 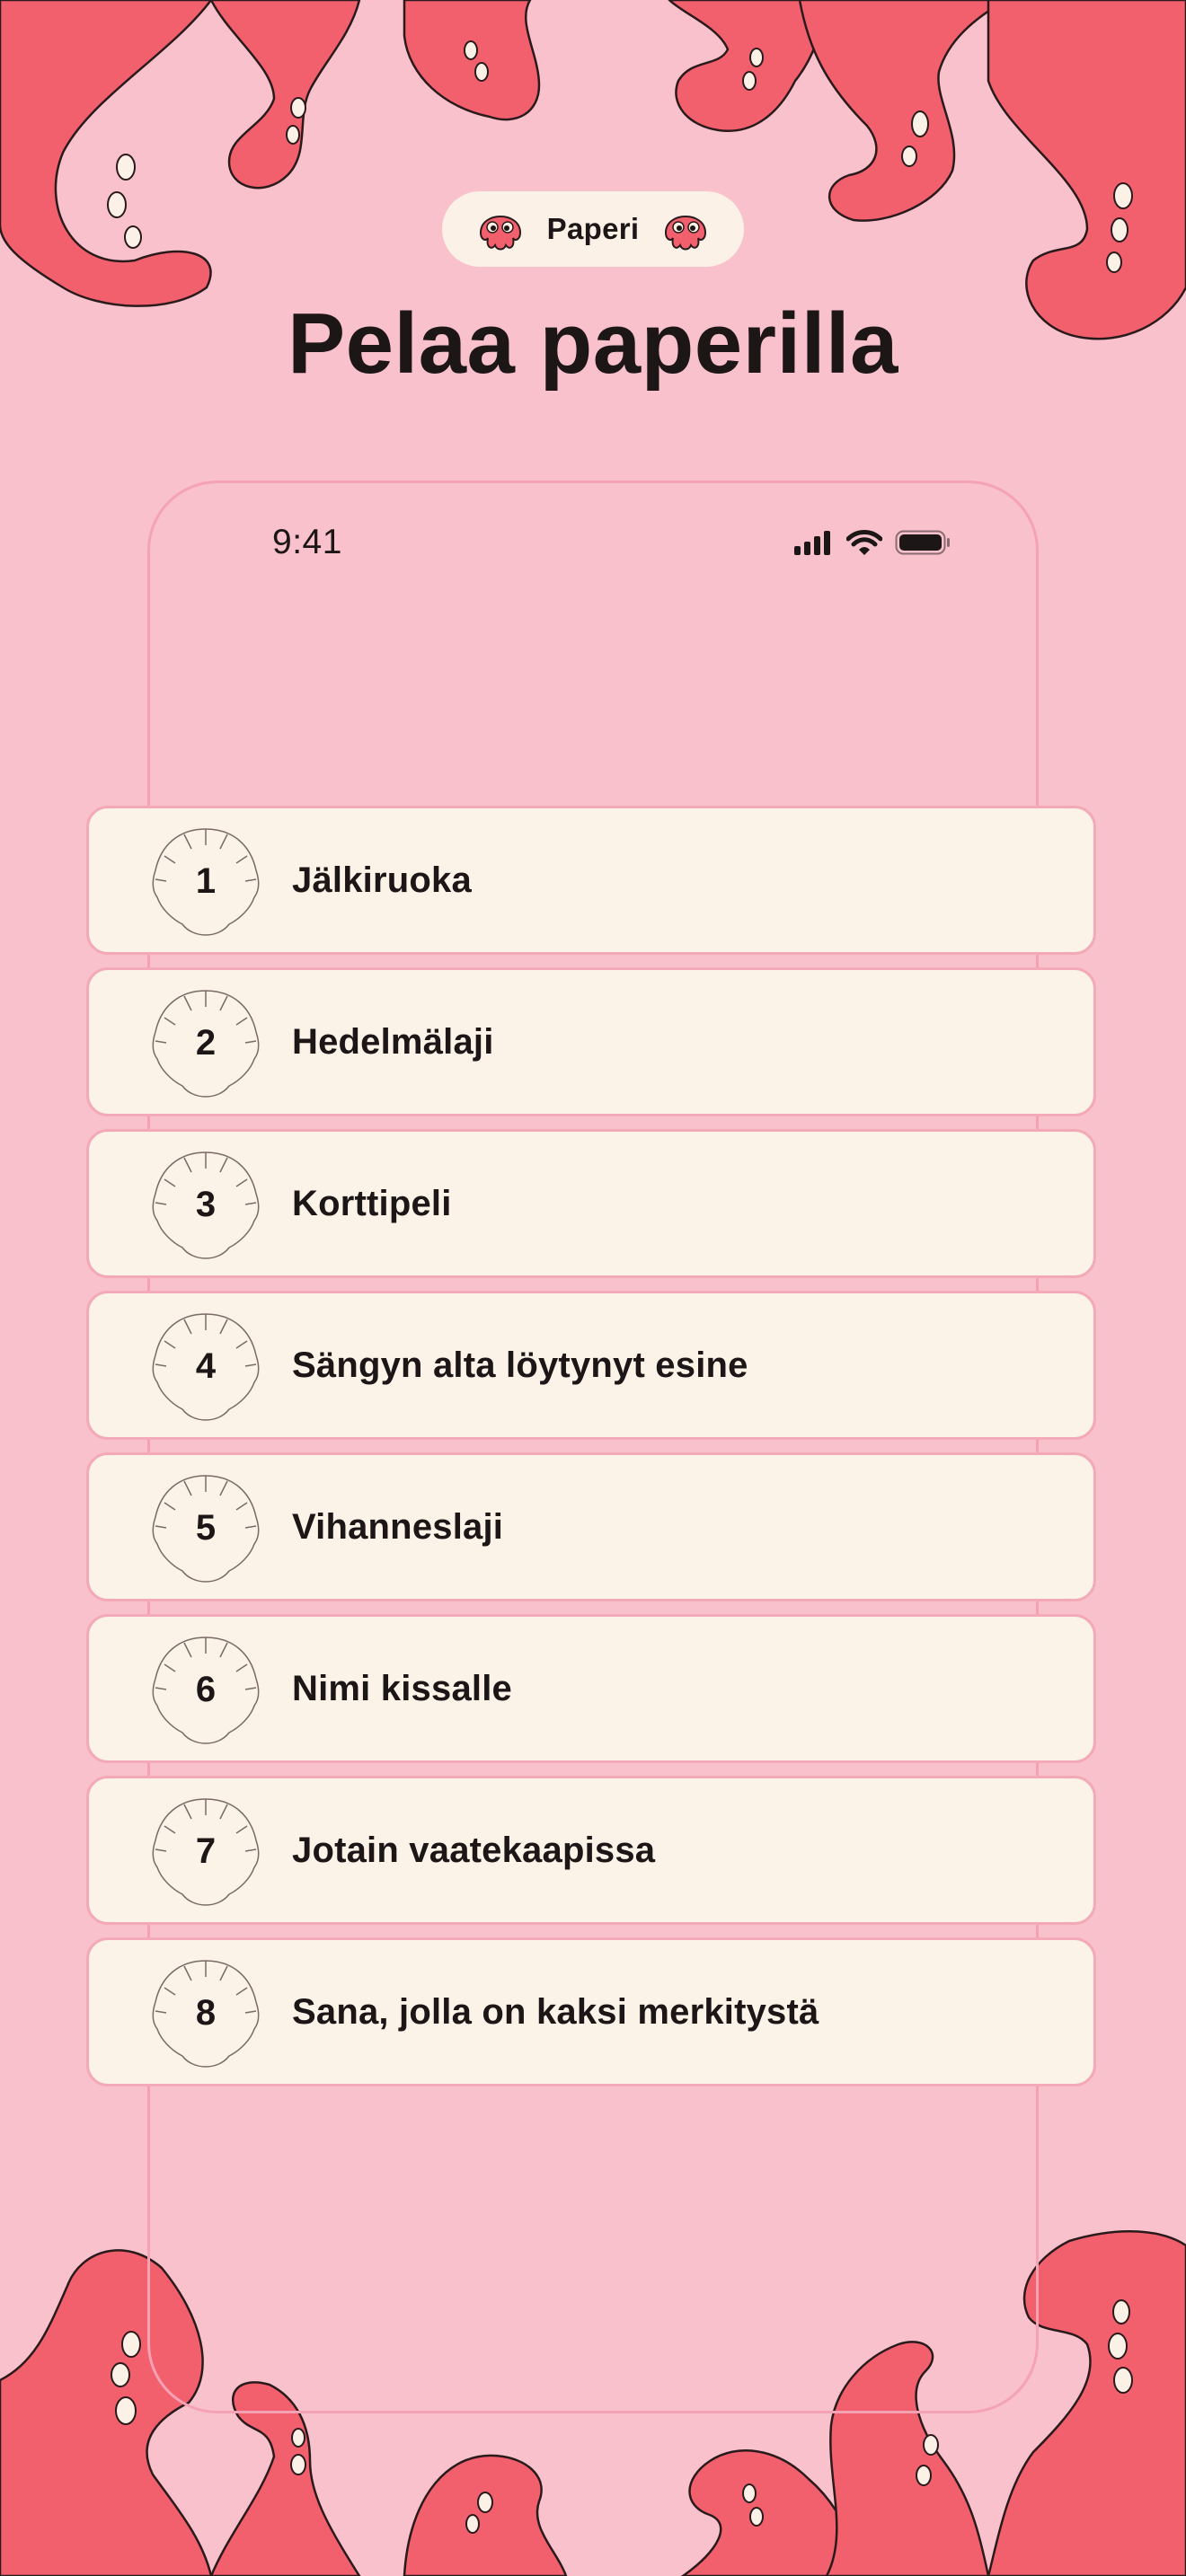 I want to click on item-number: 1, so click(x=206, y=880).